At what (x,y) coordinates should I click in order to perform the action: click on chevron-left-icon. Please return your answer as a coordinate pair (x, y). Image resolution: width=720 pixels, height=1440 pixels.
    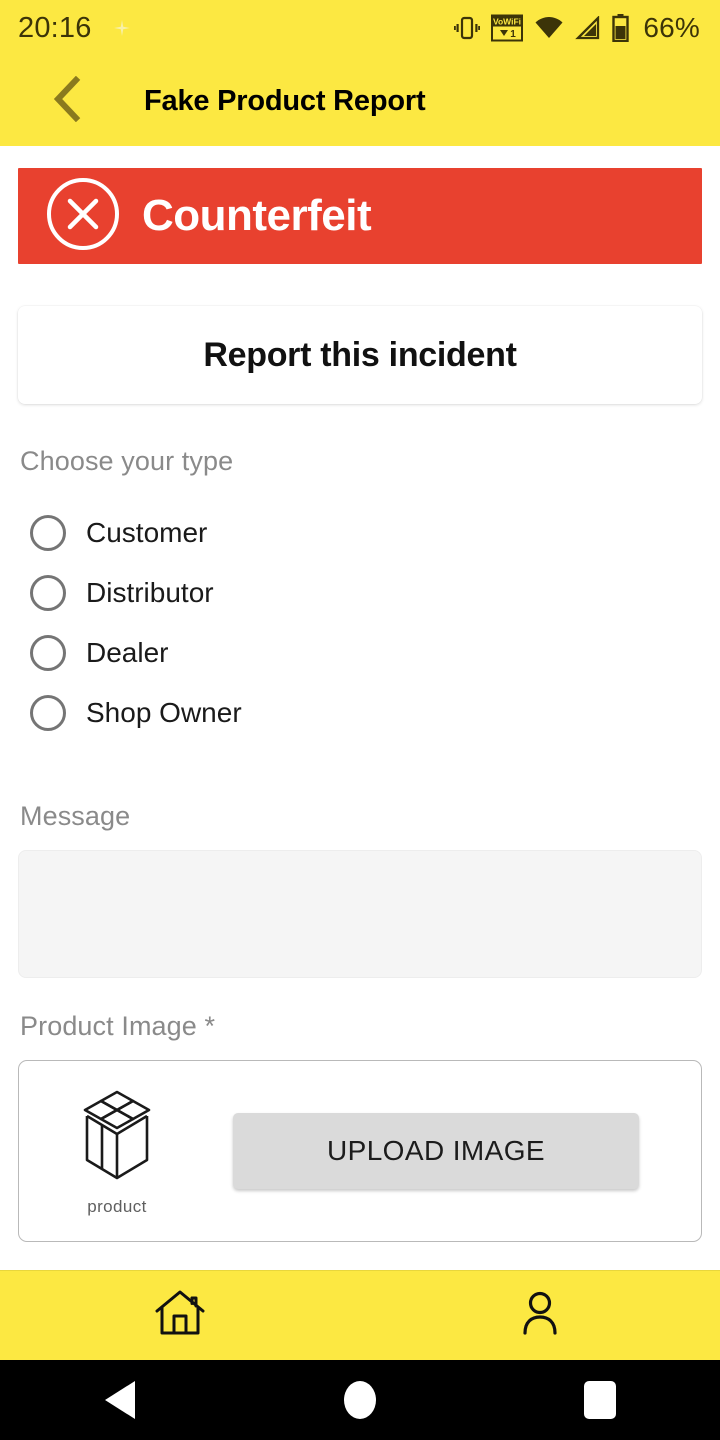
    Looking at the image, I should click on (67, 101).